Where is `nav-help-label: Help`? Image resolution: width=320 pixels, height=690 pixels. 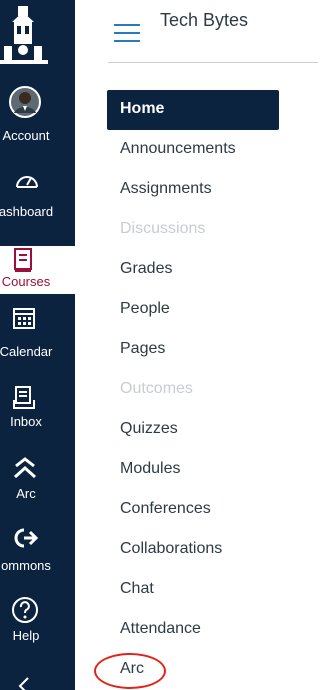
nav-help-label: Help is located at coordinates (26, 635).